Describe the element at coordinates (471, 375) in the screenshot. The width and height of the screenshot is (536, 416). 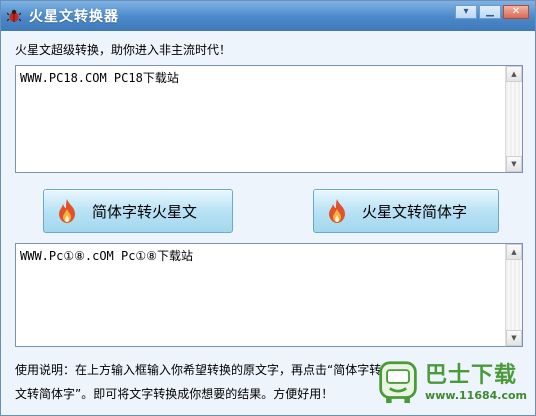
I see `watermark-name: 巴士下载` at that location.